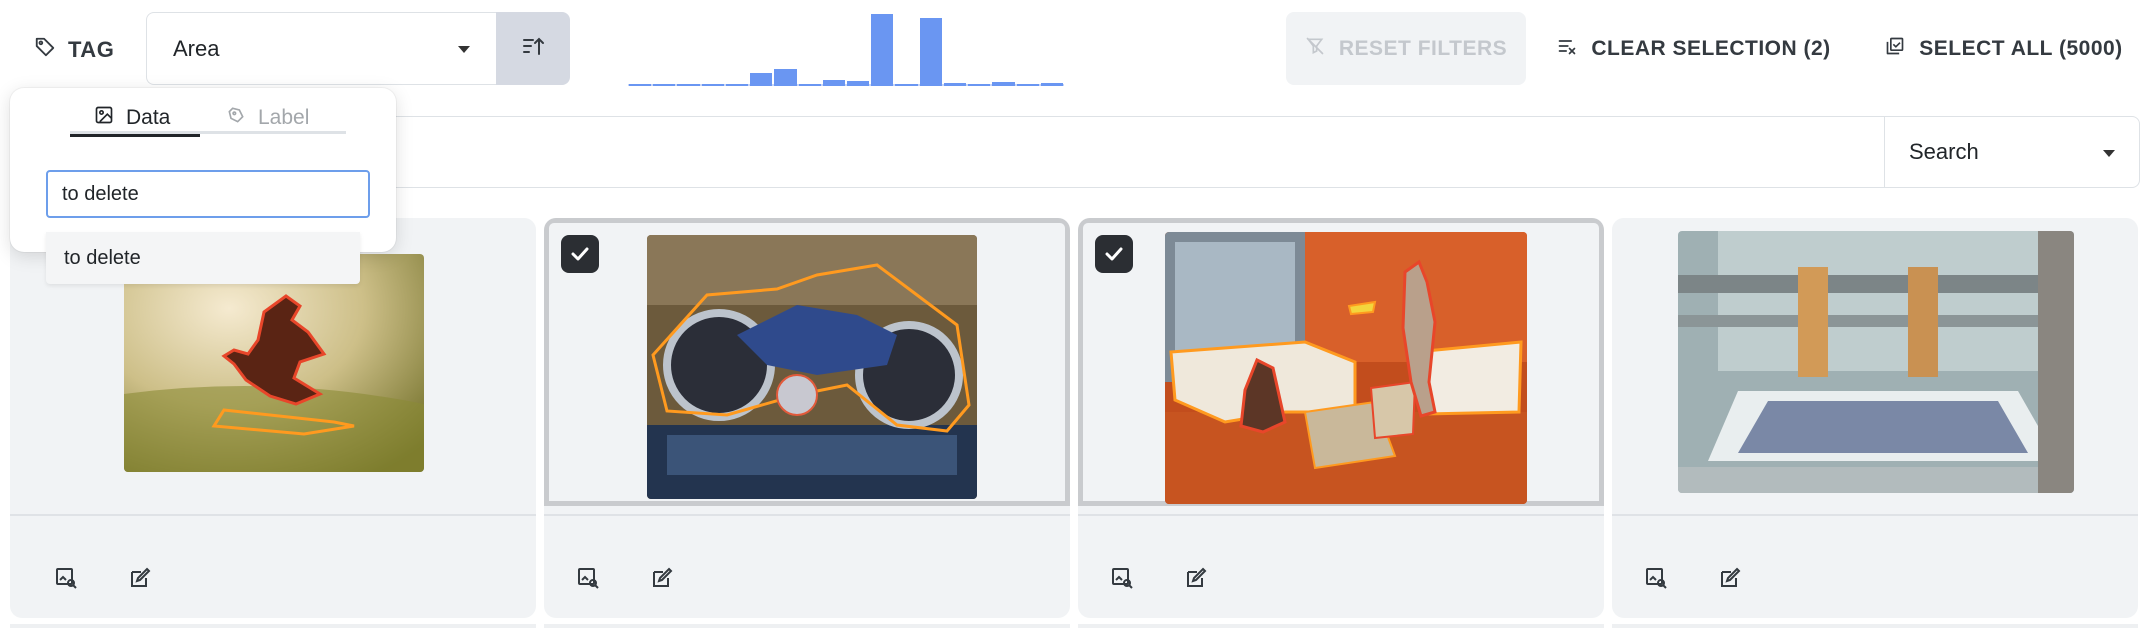 The image size is (2152, 628). I want to click on select-all-button: SELECT ALL (5000), so click(2004, 48).